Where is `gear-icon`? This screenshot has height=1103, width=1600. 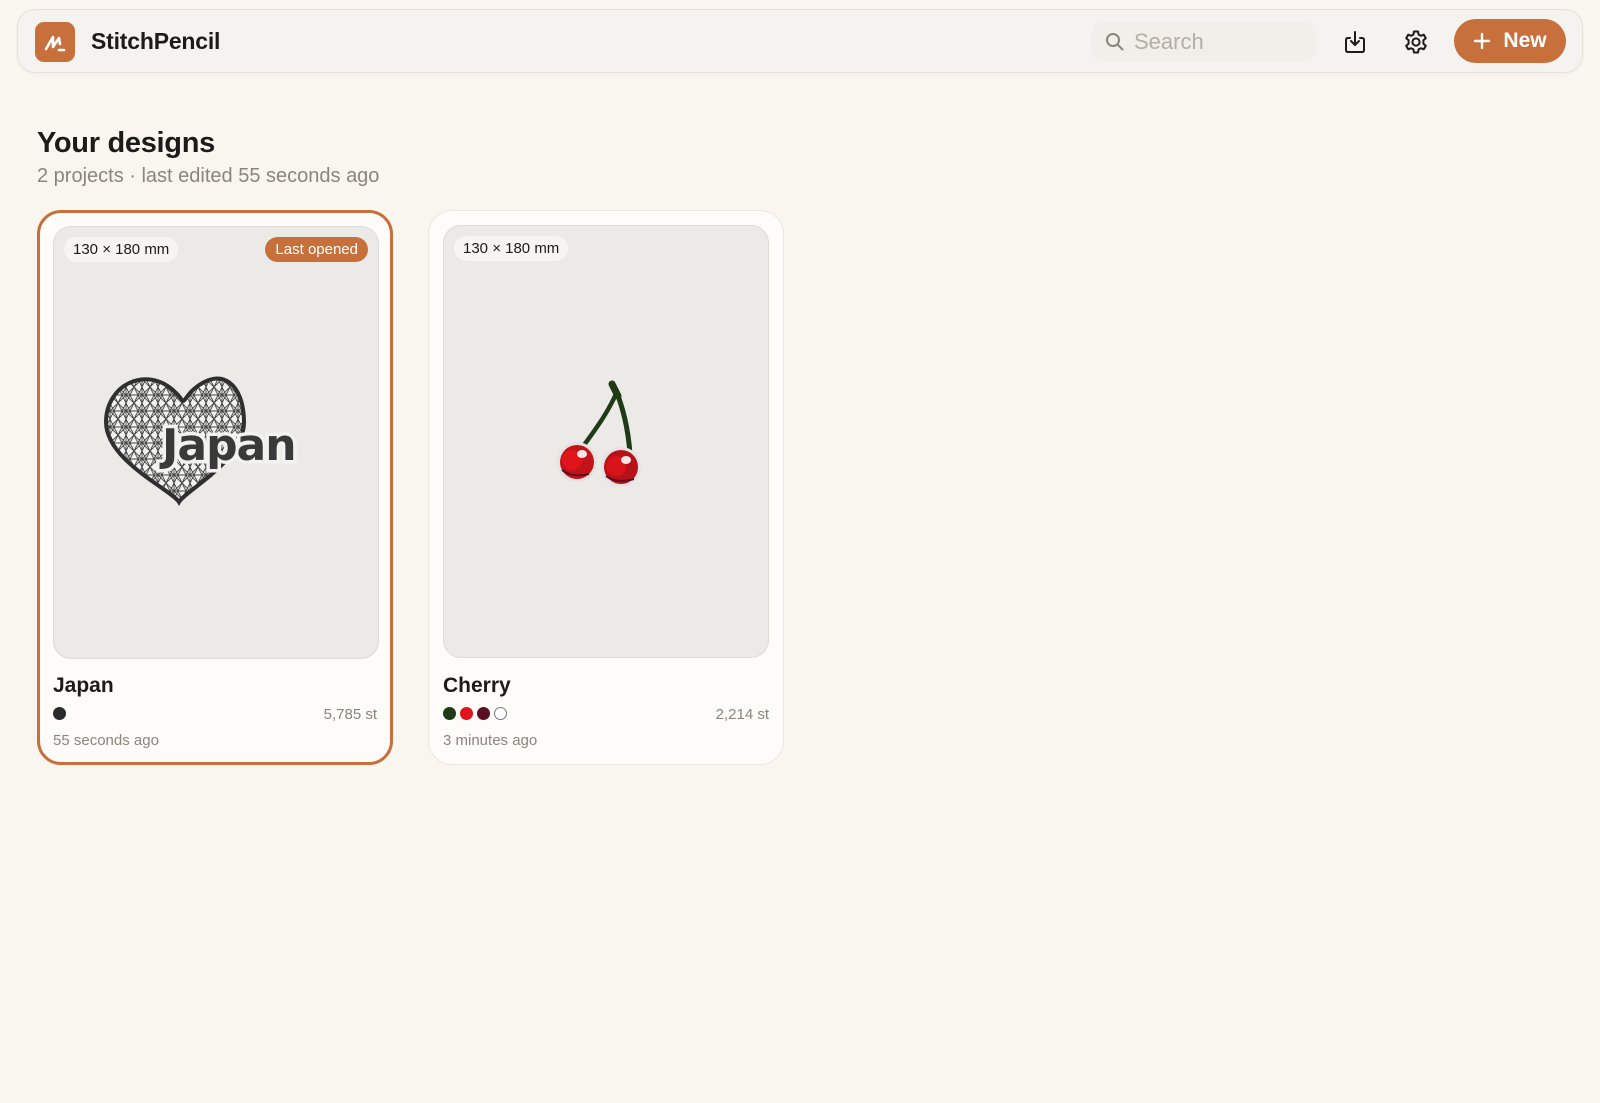
gear-icon is located at coordinates (1416, 42).